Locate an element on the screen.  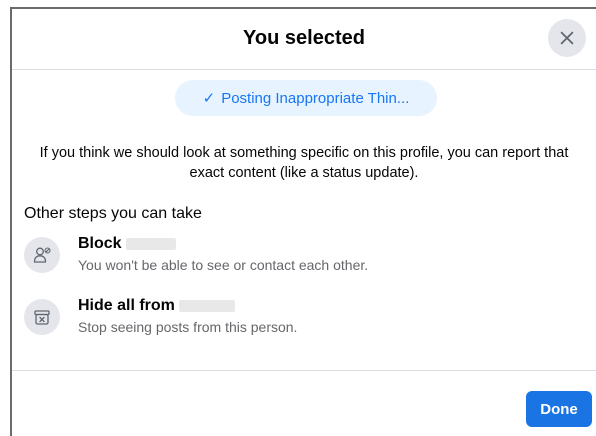
hide-all-option-label: Hide all from is located at coordinates (126, 305).